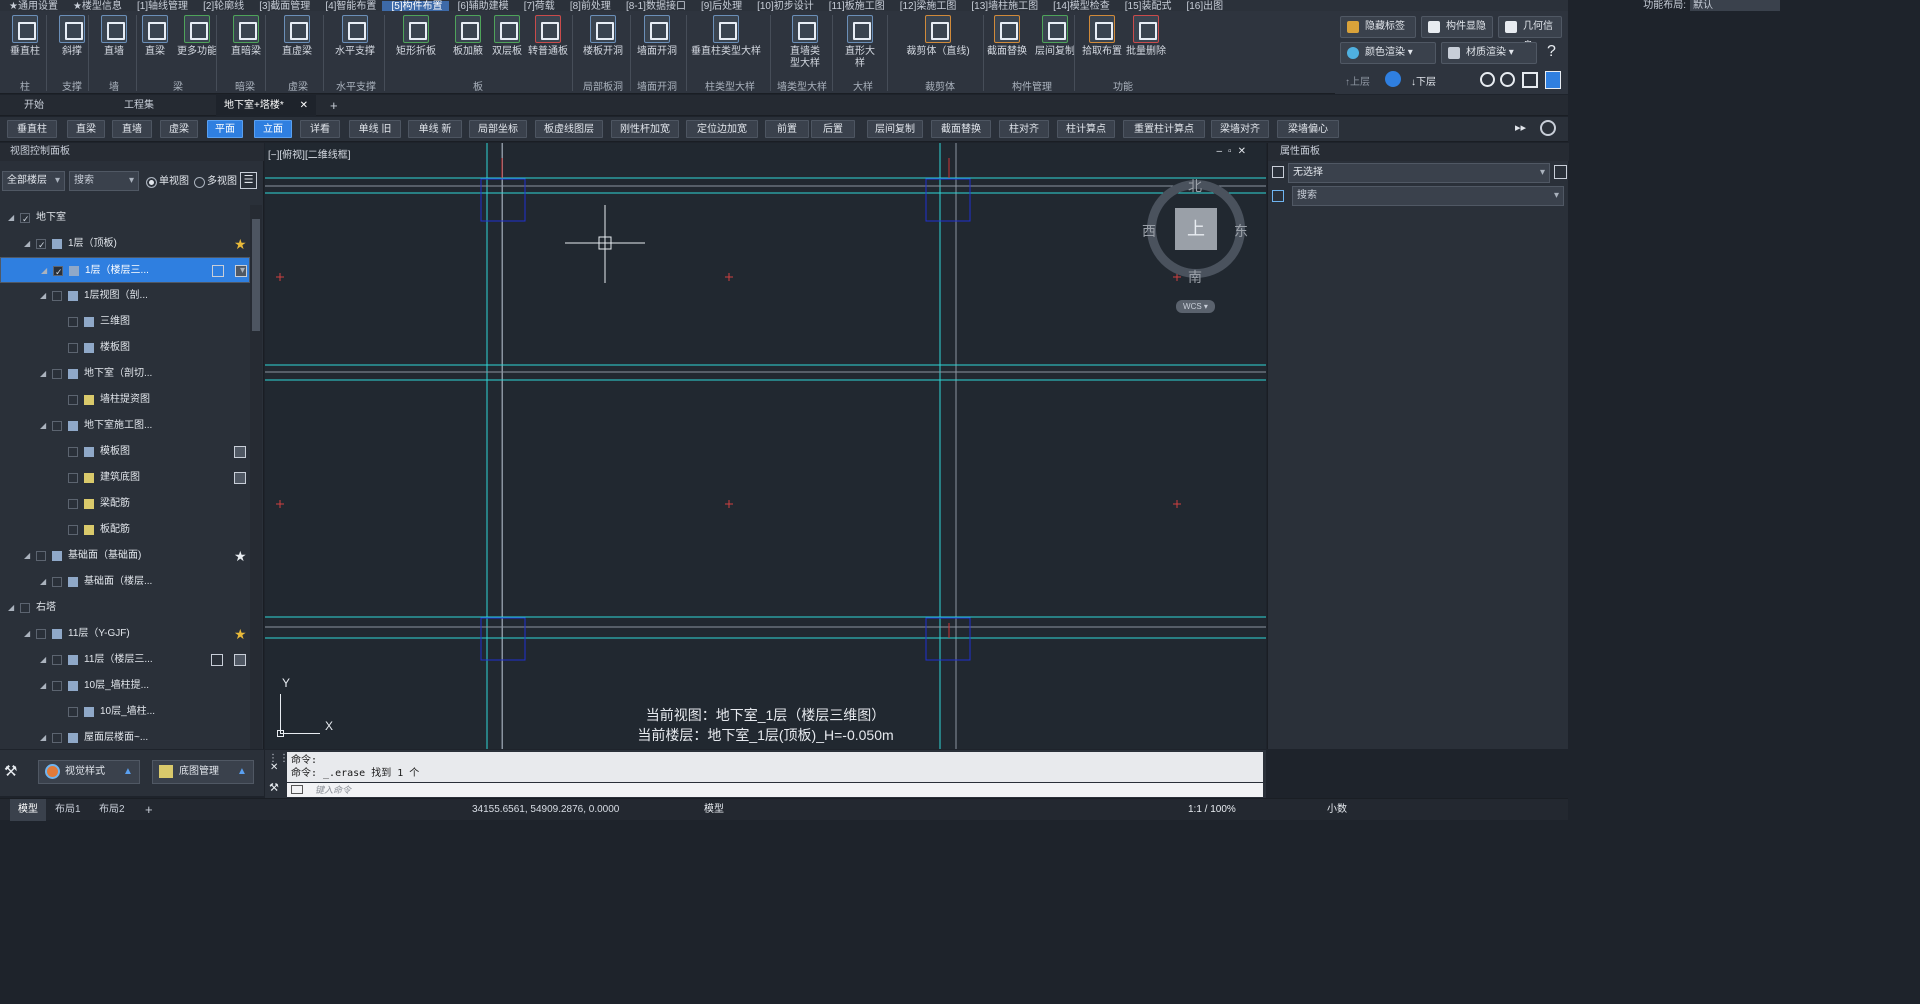 Image resolution: width=1920 pixels, height=1004 pixels. What do you see at coordinates (225, 129) in the screenshot?
I see `toolbar-button: 平面` at bounding box center [225, 129].